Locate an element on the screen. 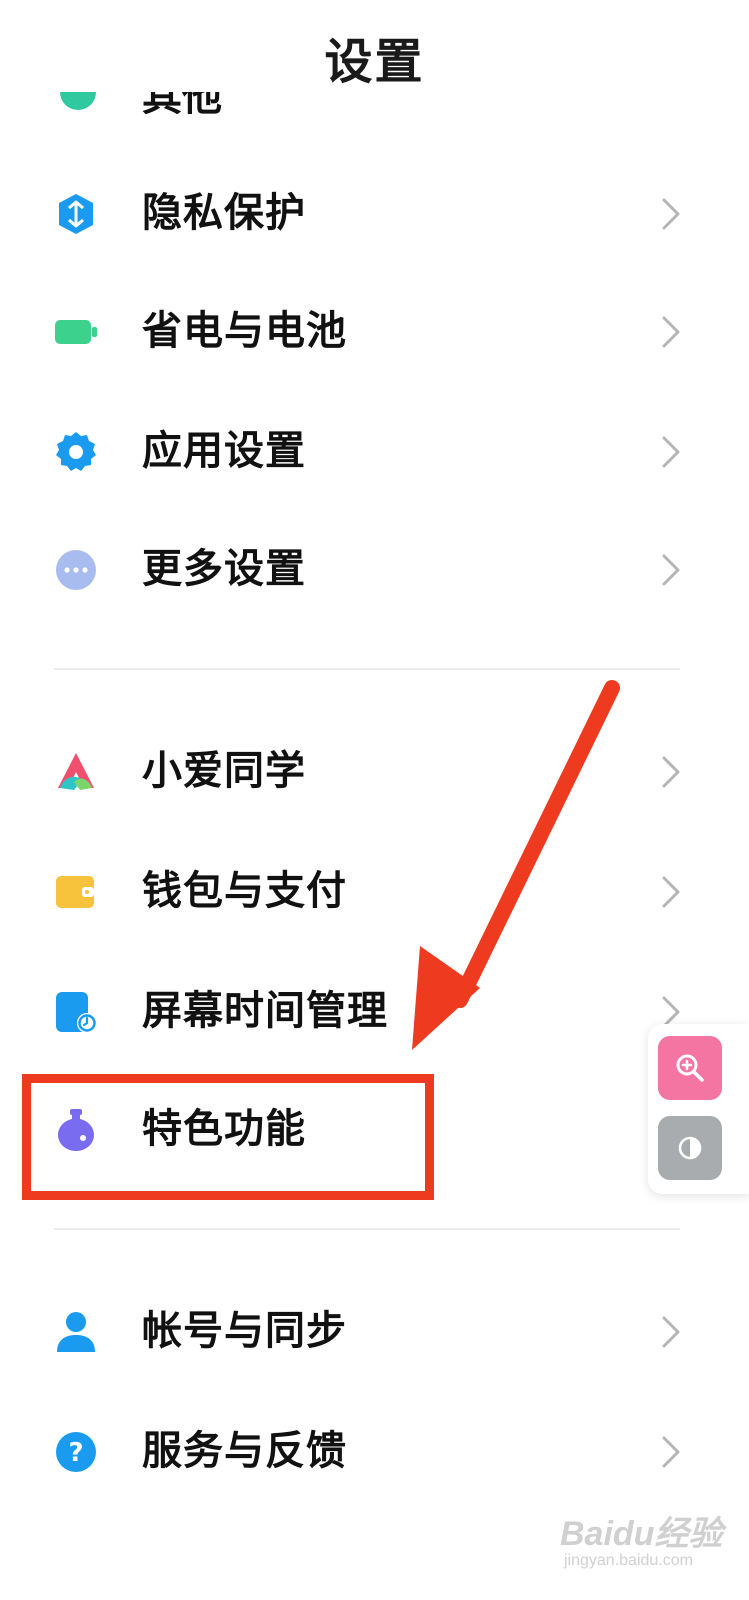 This screenshot has height=1600, width=749. screen-time-icon is located at coordinates (76, 1012).